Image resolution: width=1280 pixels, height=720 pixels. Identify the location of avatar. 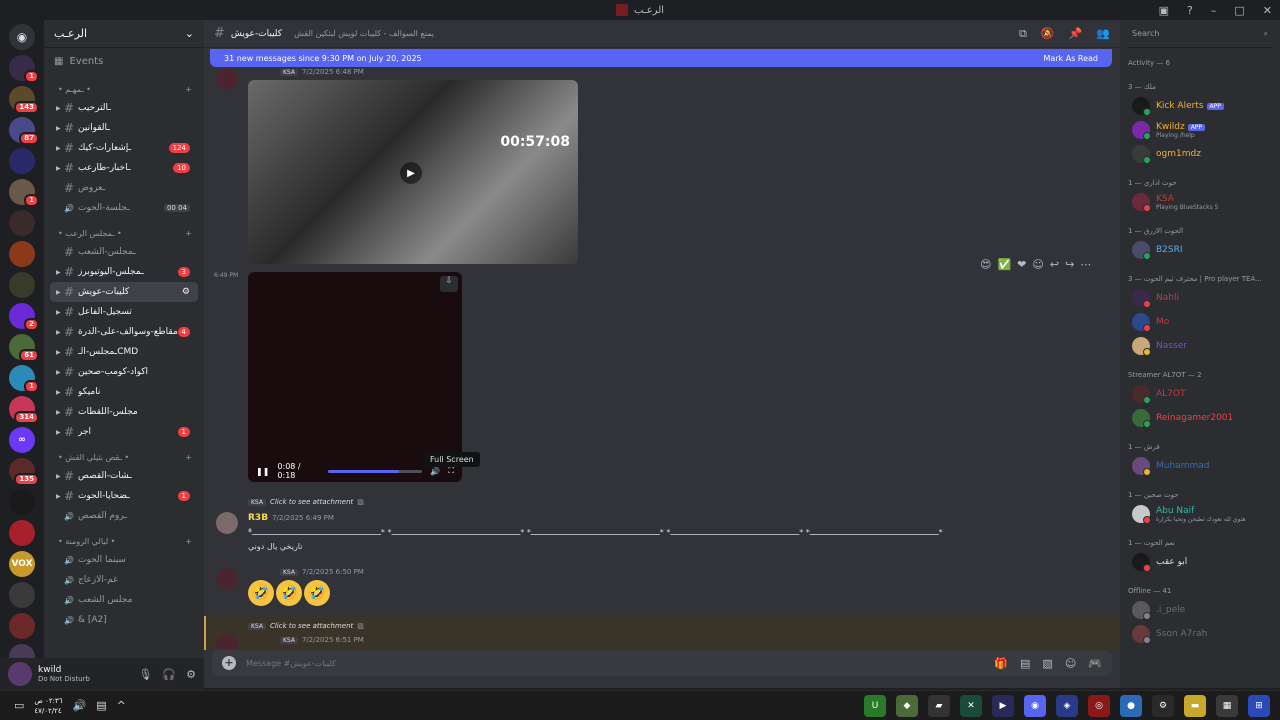
(20, 674).